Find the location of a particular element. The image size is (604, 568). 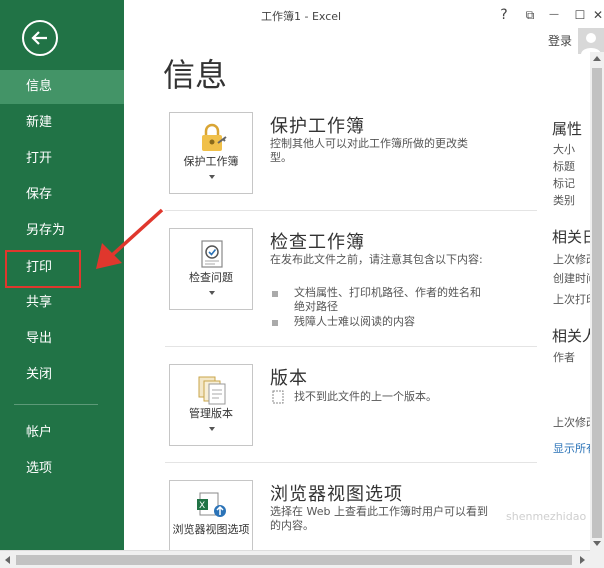

window-title: 工作簿1 - Excel is located at coordinates (301, 16).